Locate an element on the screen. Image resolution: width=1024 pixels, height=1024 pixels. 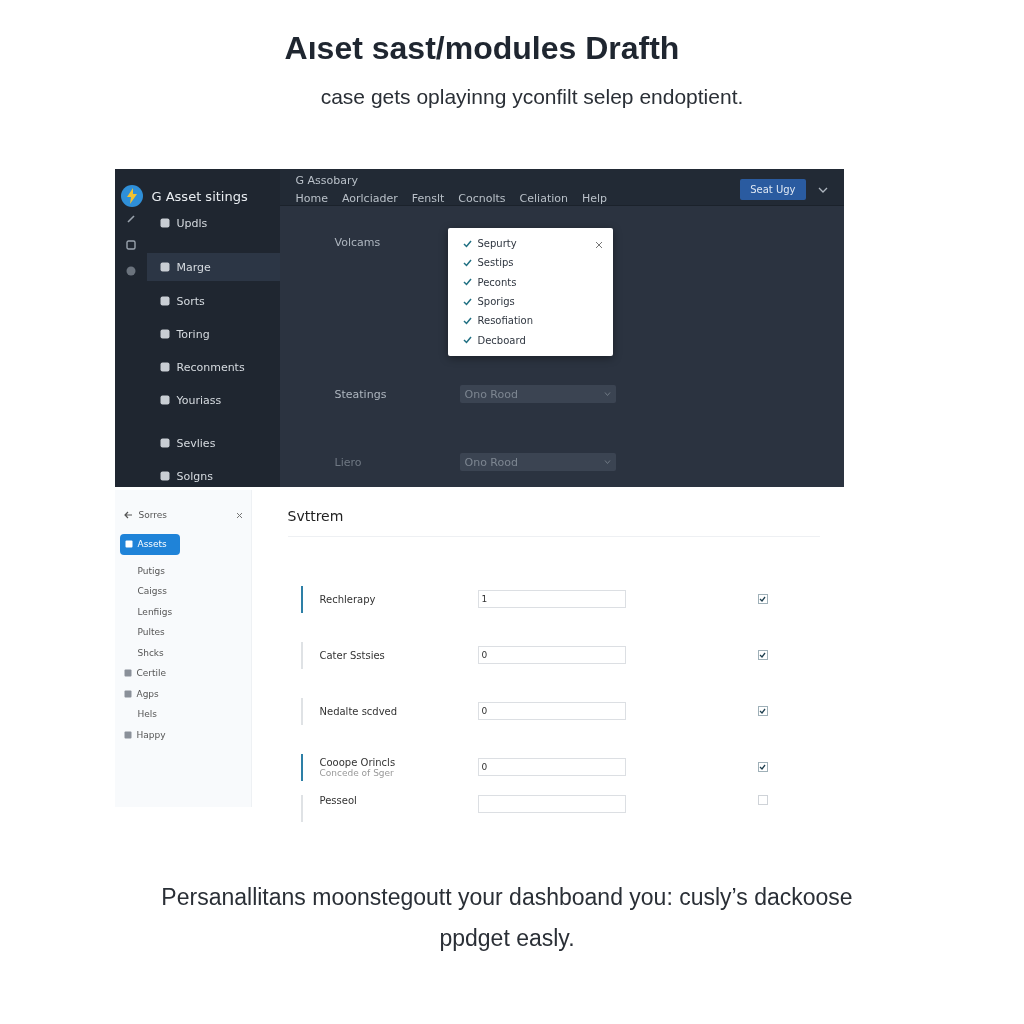
section-title: G Assobary is located at coordinates (327, 180).